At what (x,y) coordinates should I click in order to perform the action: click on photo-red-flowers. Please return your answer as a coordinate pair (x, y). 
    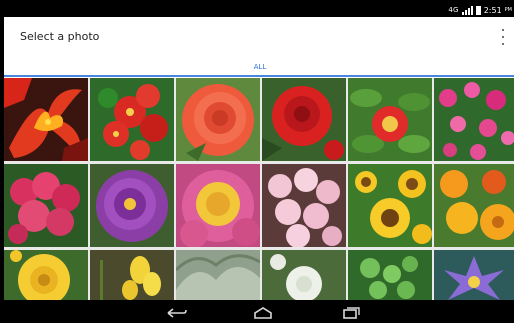
    Looking at the image, I should click on (132, 119).